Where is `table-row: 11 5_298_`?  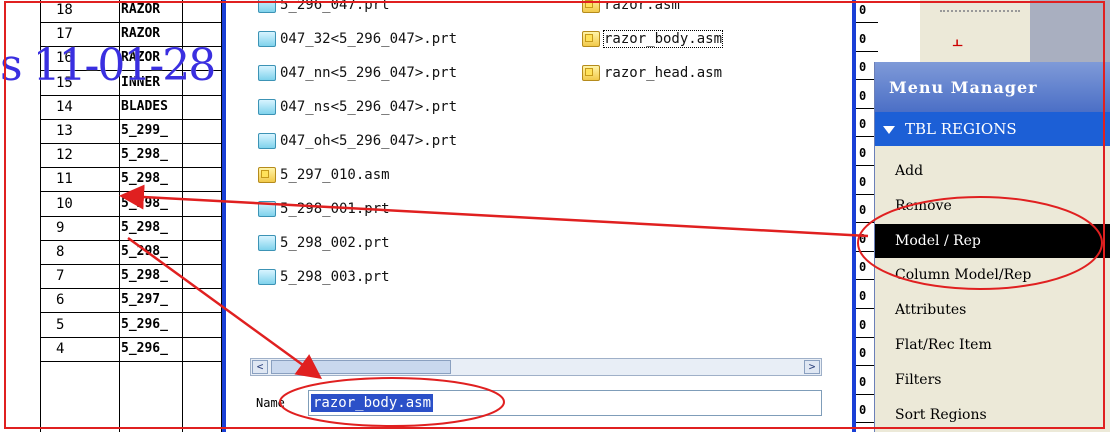 table-row: 11 5_298_ is located at coordinates (131, 181).